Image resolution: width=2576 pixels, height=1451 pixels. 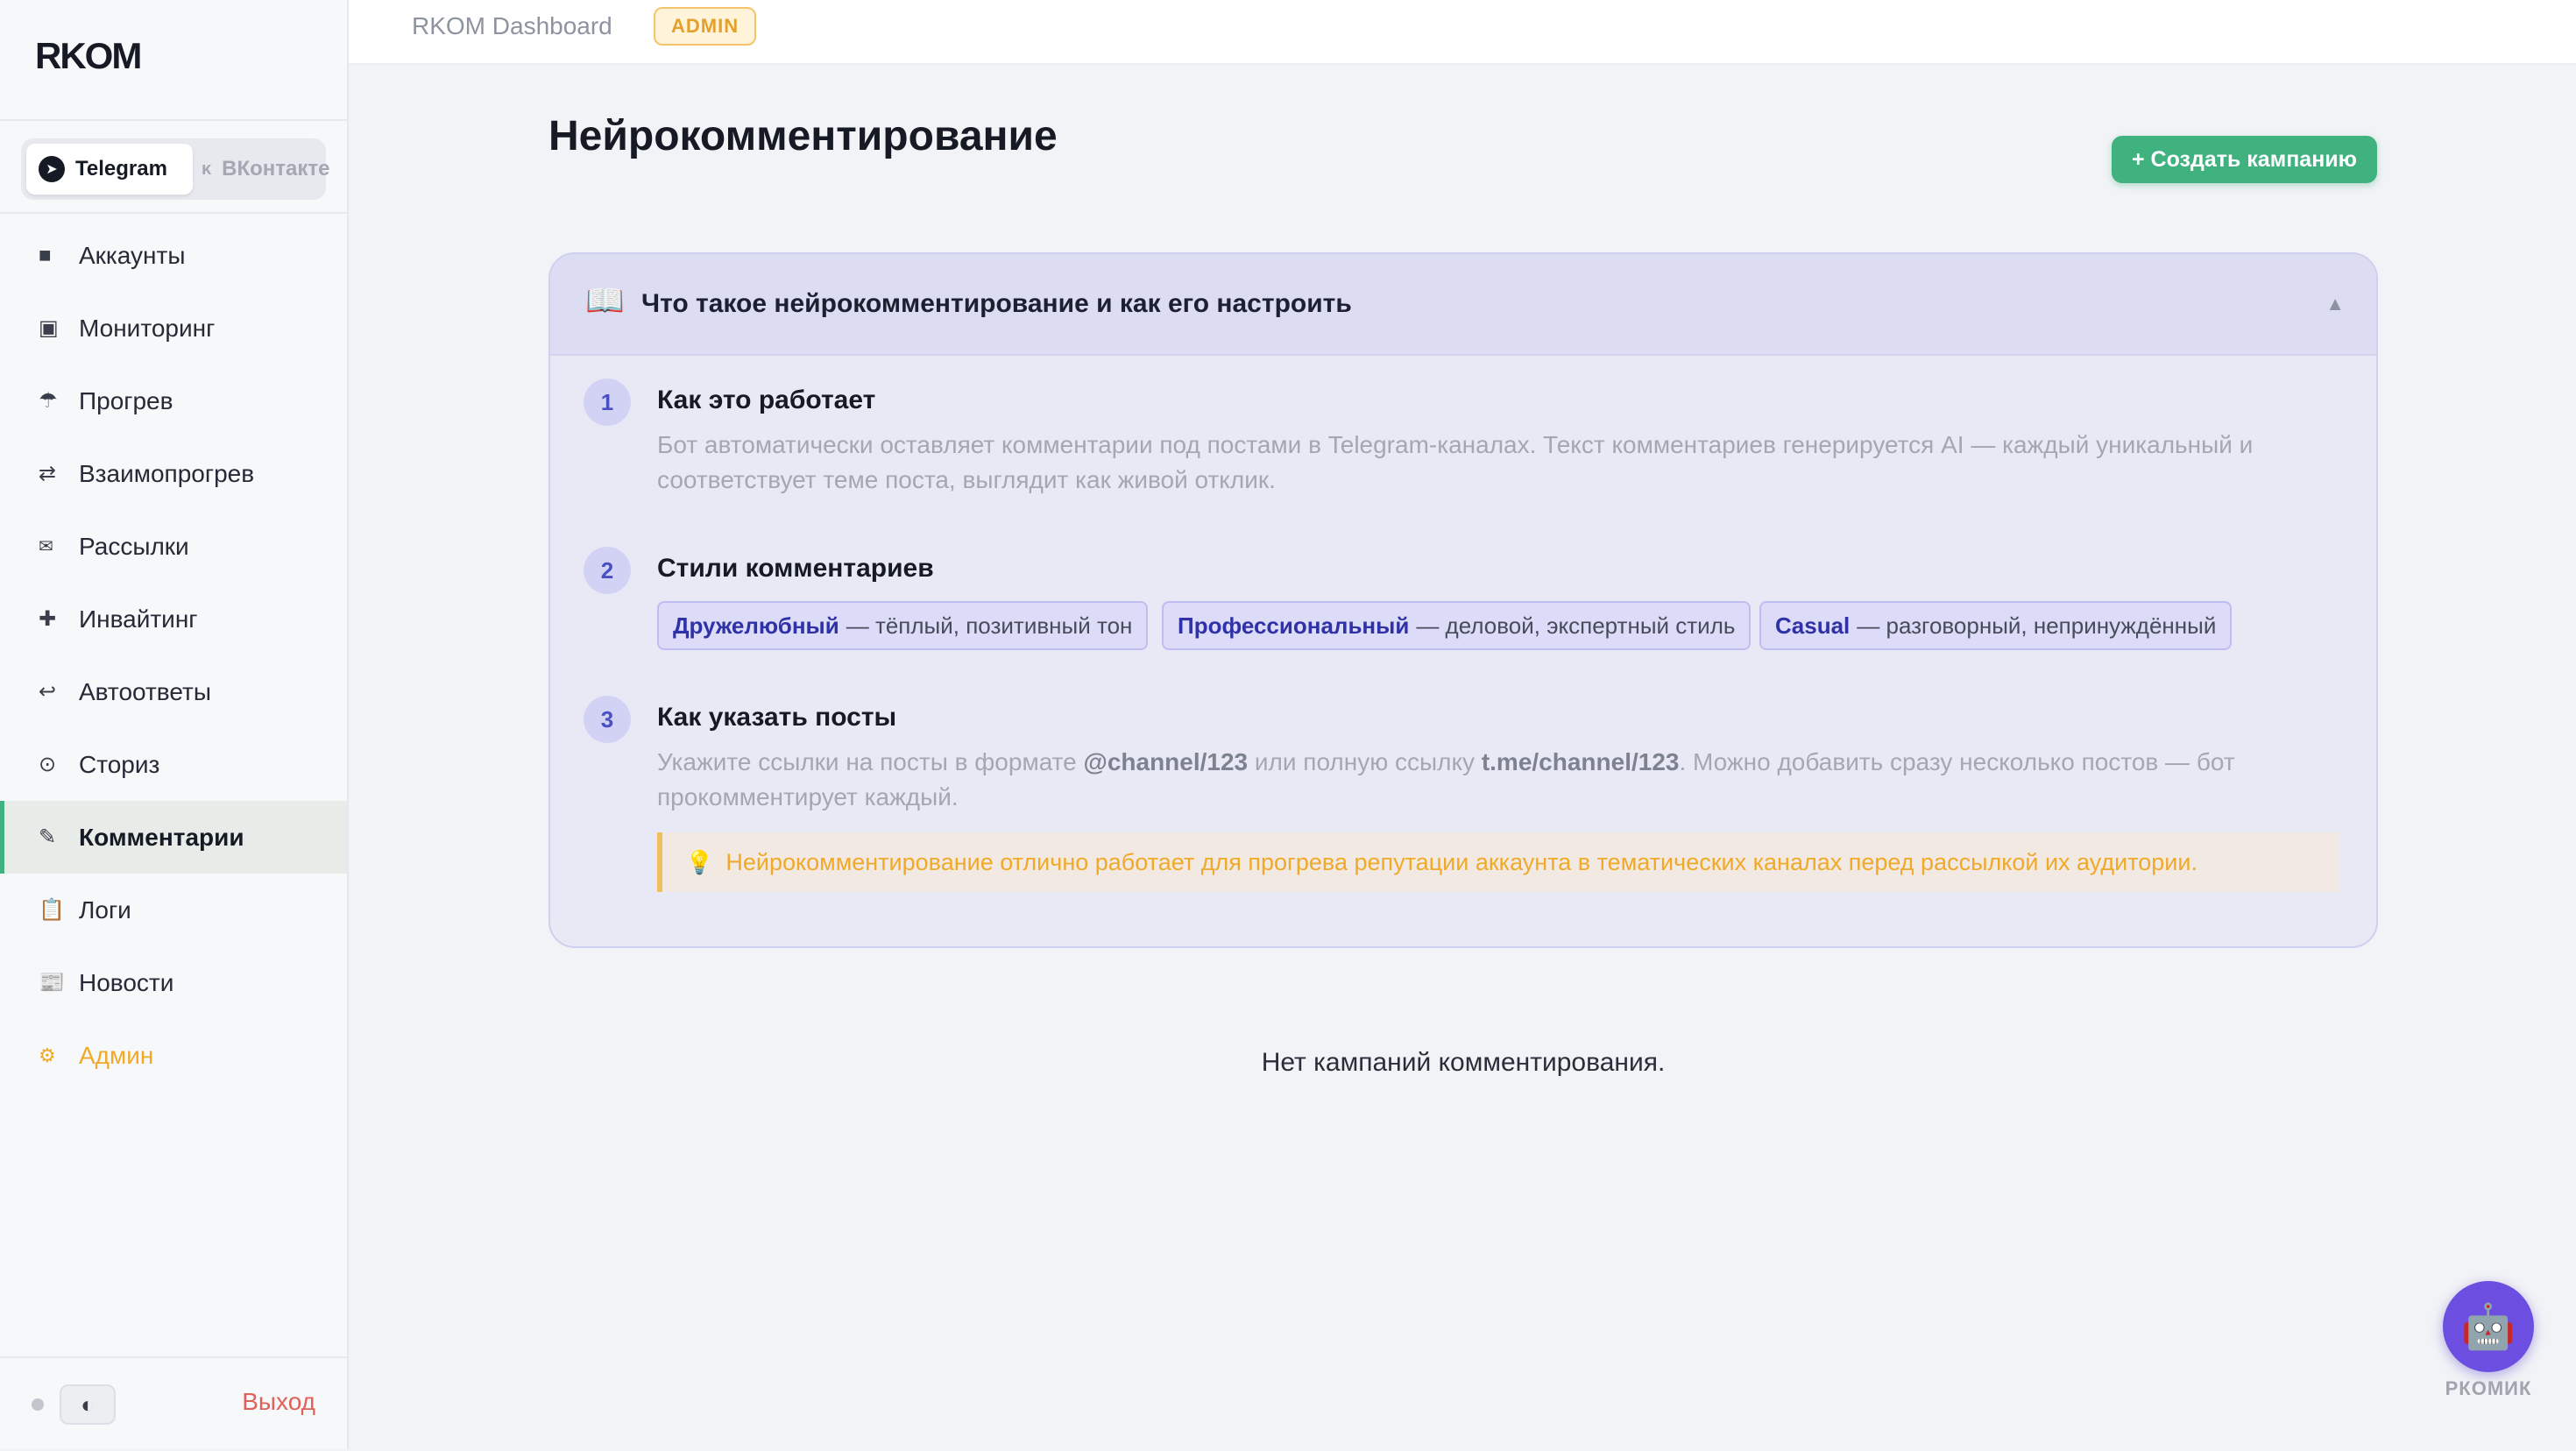 I want to click on platform-telegram-button: ➤ Telegram, so click(x=109, y=169).